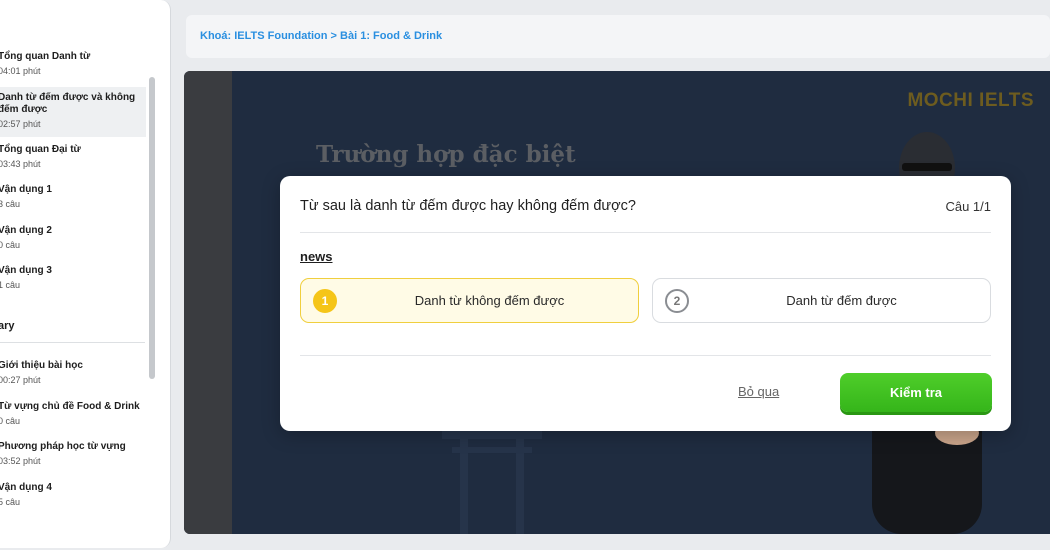  What do you see at coordinates (73, 373) in the screenshot?
I see `lesson-item: Giới thiệu bài học 00:27 phút` at bounding box center [73, 373].